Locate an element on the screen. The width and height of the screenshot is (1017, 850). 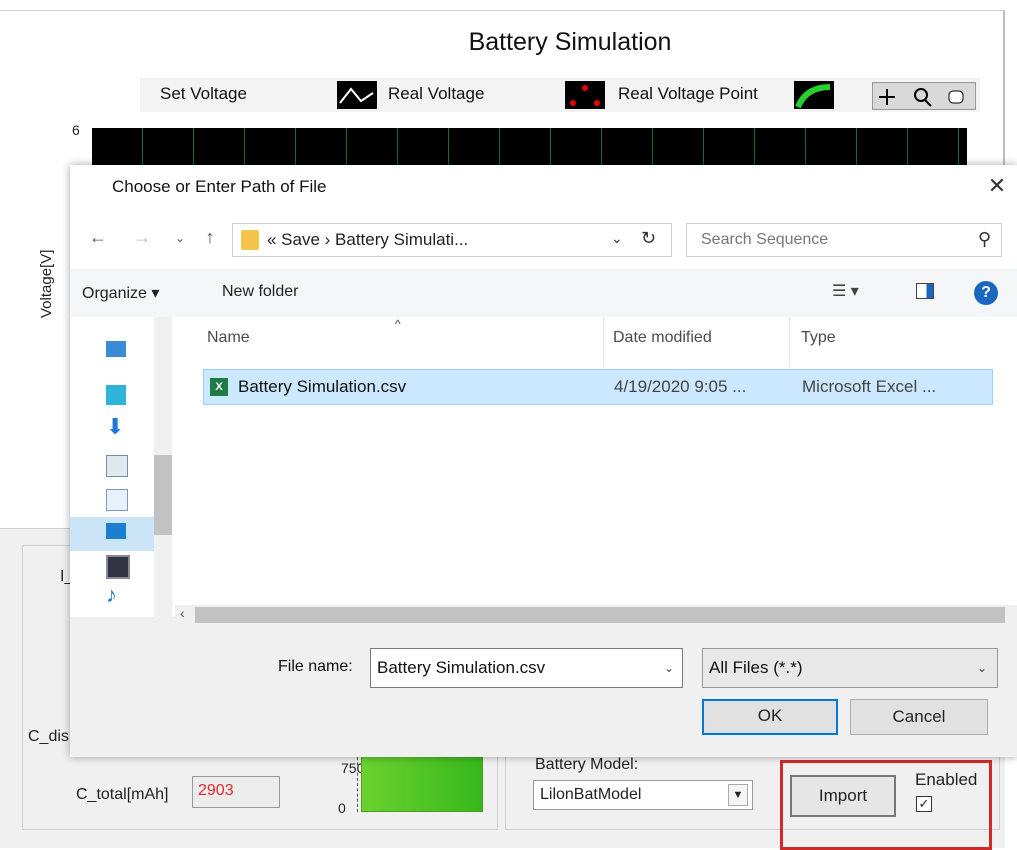
legend-set-voltage: Set Voltage is located at coordinates (203, 93).